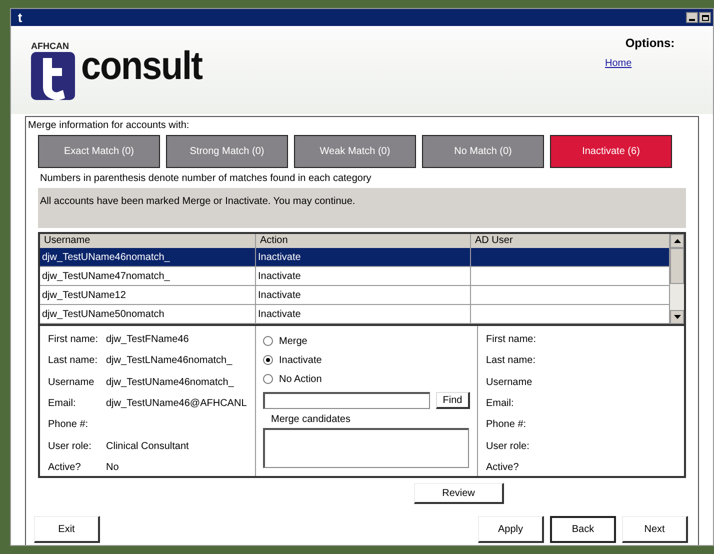 This screenshot has width=714, height=554. What do you see at coordinates (355, 151) in the screenshot?
I see `category-tab: Weak Match (0)` at bounding box center [355, 151].